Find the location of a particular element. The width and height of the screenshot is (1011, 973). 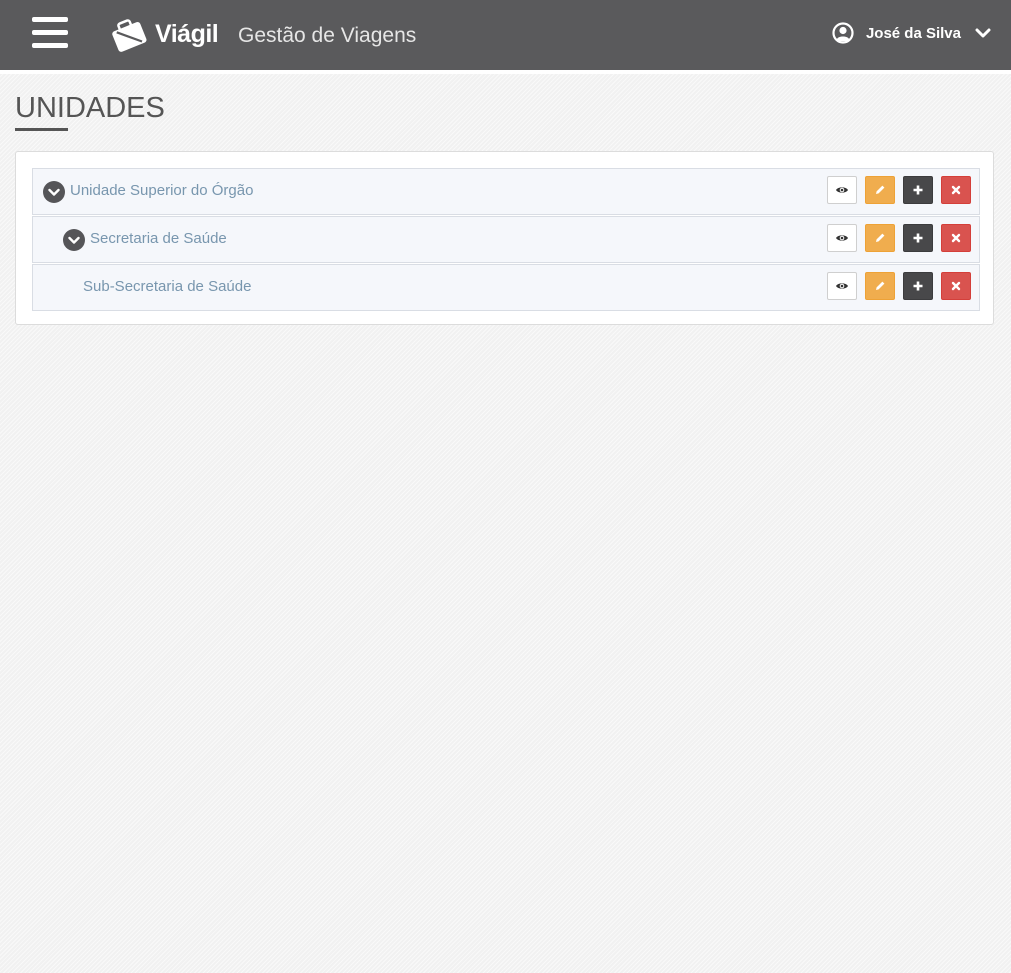

tree-row: Unidade Superior do Órgão is located at coordinates (506, 191).